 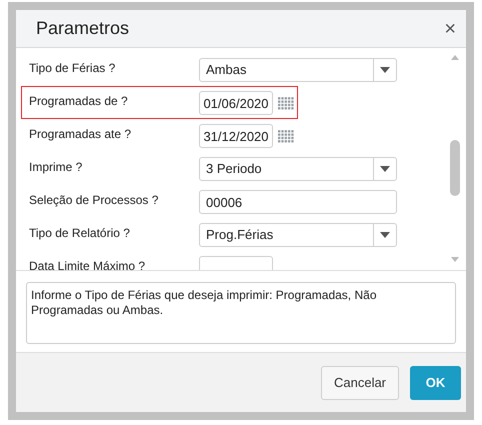 I want to click on scroll-thumb, so click(x=455, y=168).